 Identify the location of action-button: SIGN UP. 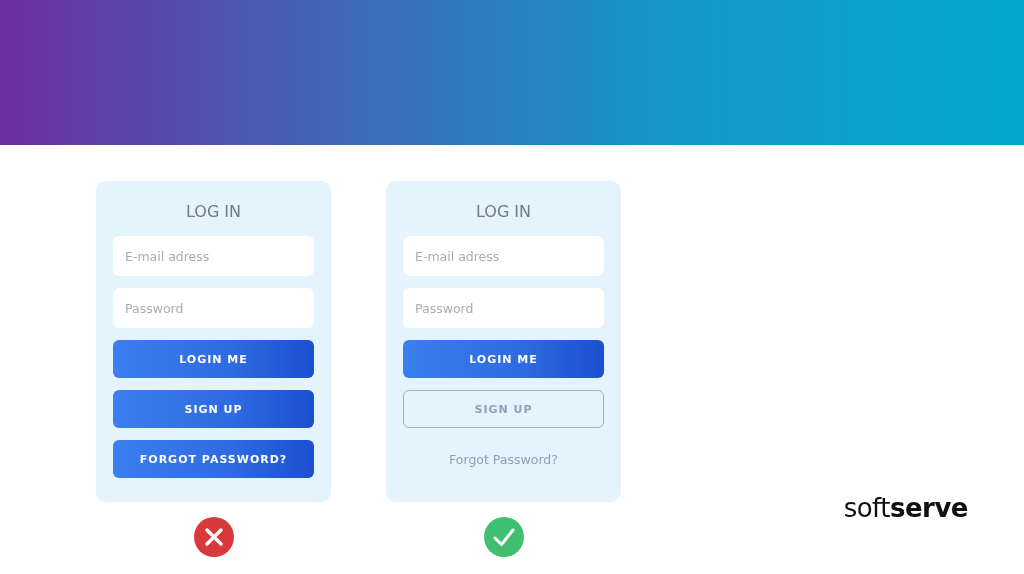
(213, 409).